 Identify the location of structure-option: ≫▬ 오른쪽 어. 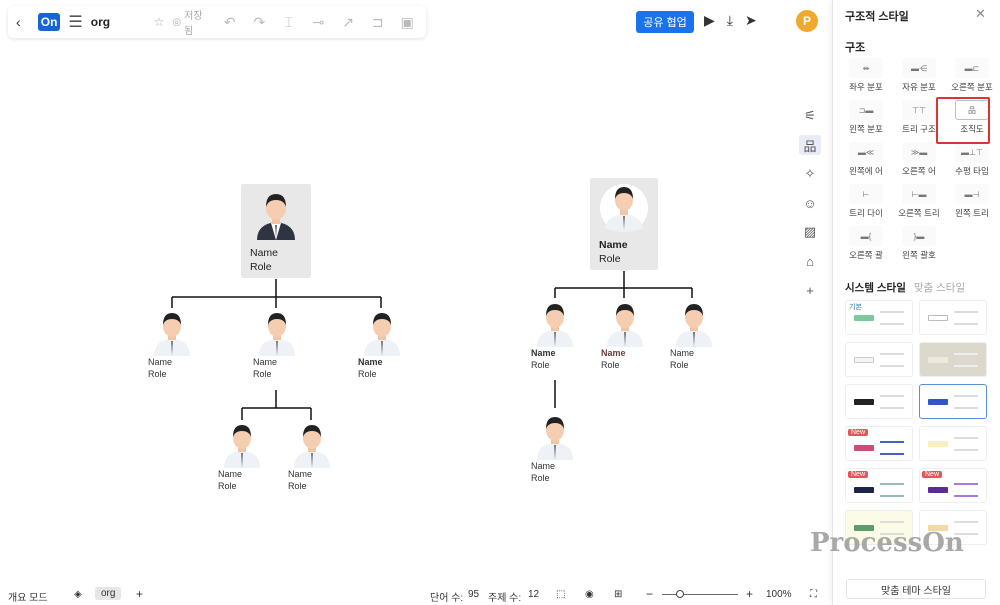
(919, 161).